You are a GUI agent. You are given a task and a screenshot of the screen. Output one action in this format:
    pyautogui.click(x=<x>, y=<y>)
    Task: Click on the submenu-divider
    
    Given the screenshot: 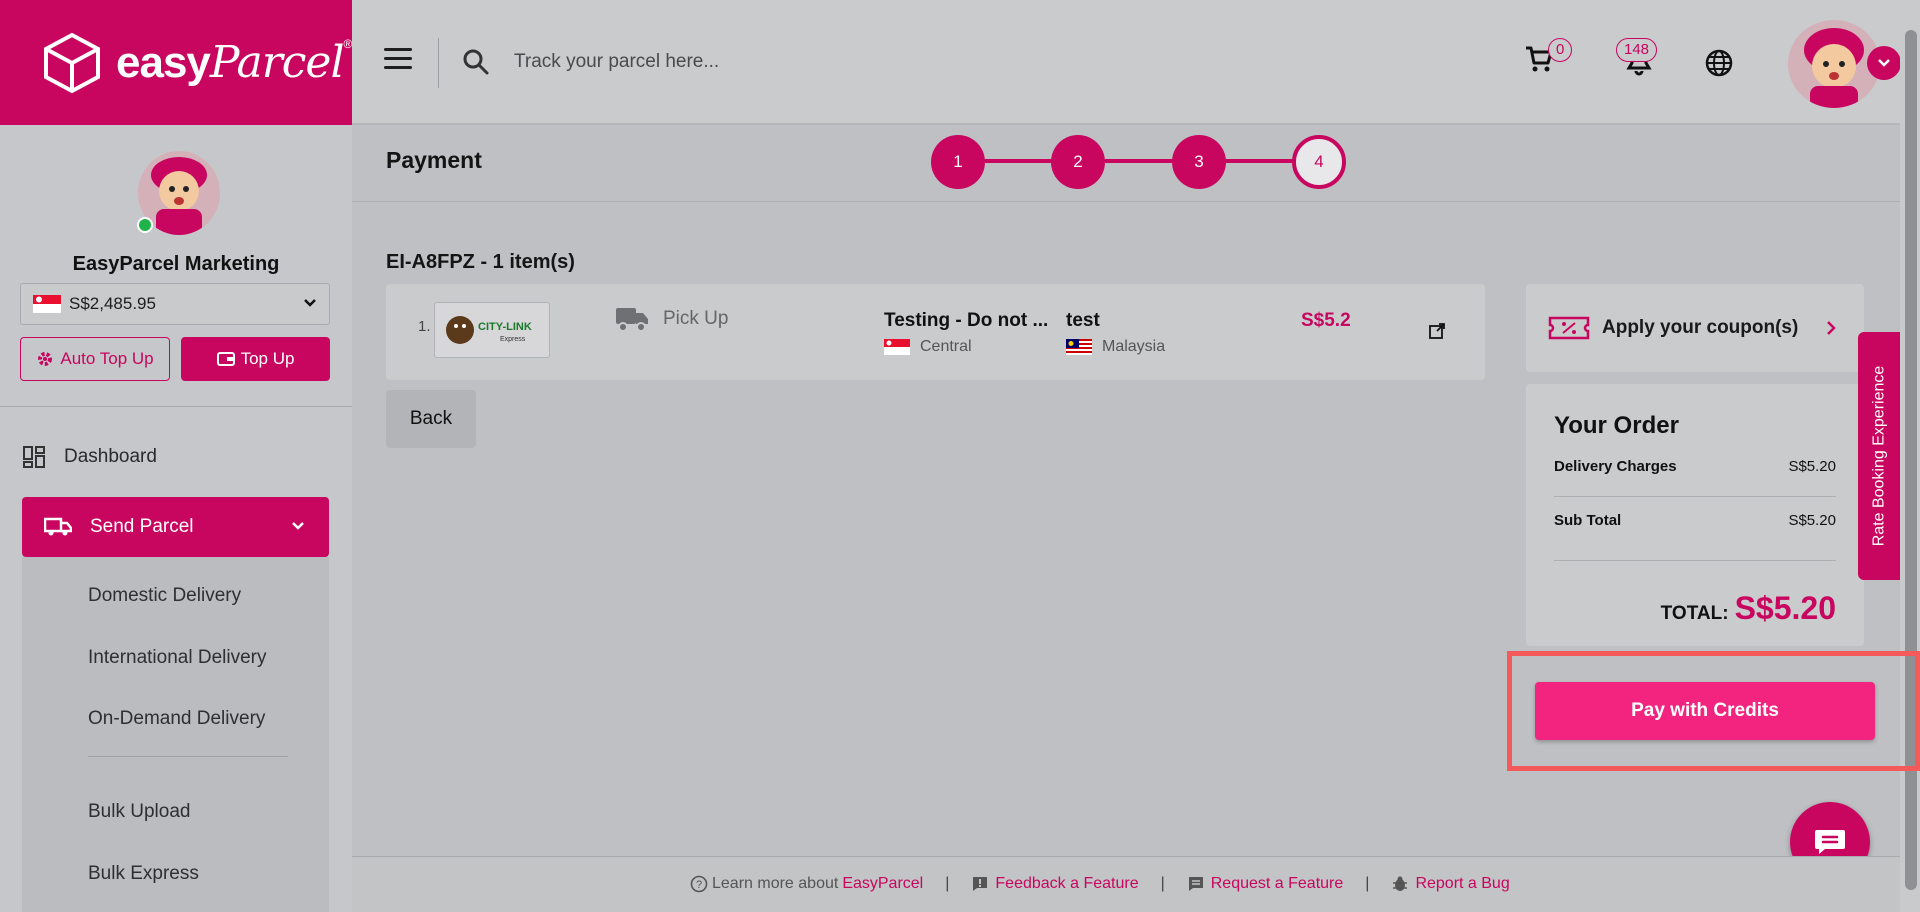 What is the action you would take?
    pyautogui.click(x=188, y=756)
    